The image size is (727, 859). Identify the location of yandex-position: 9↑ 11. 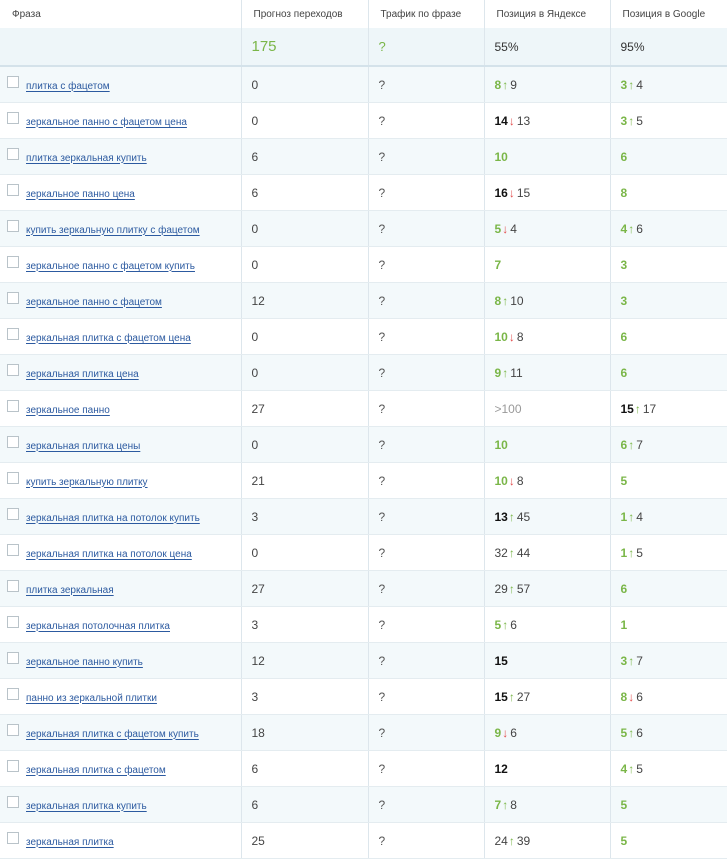
(547, 372).